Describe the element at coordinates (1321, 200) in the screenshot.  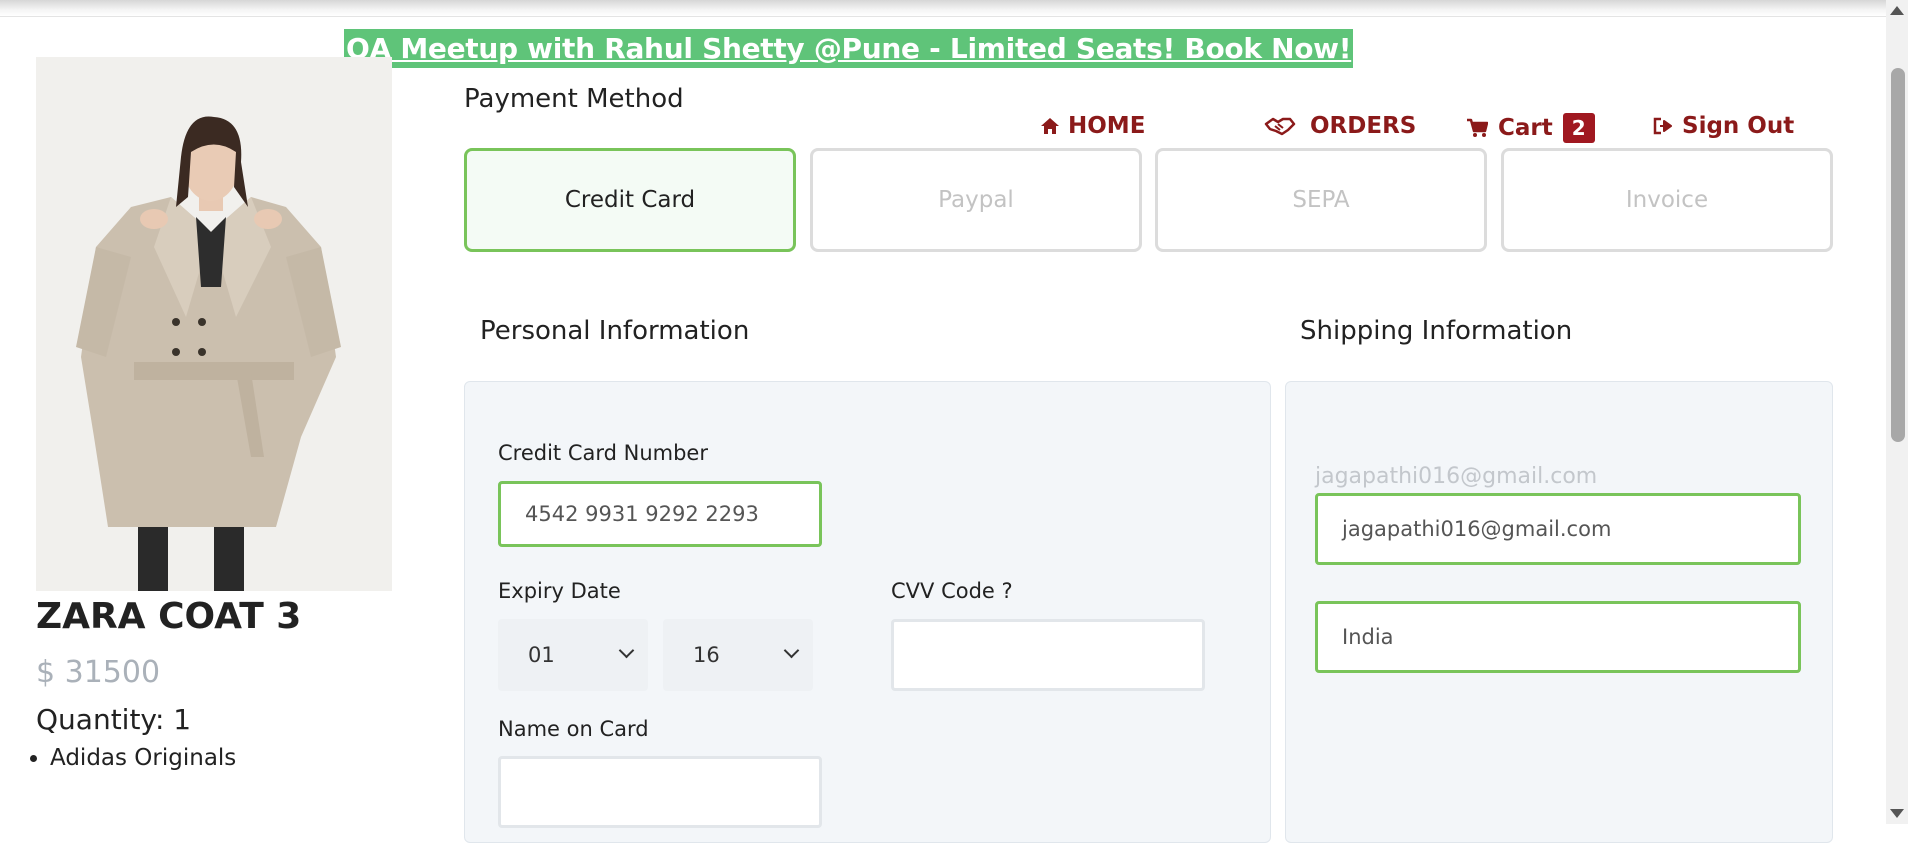
I see `payment-option-sepa: SEPA` at that location.